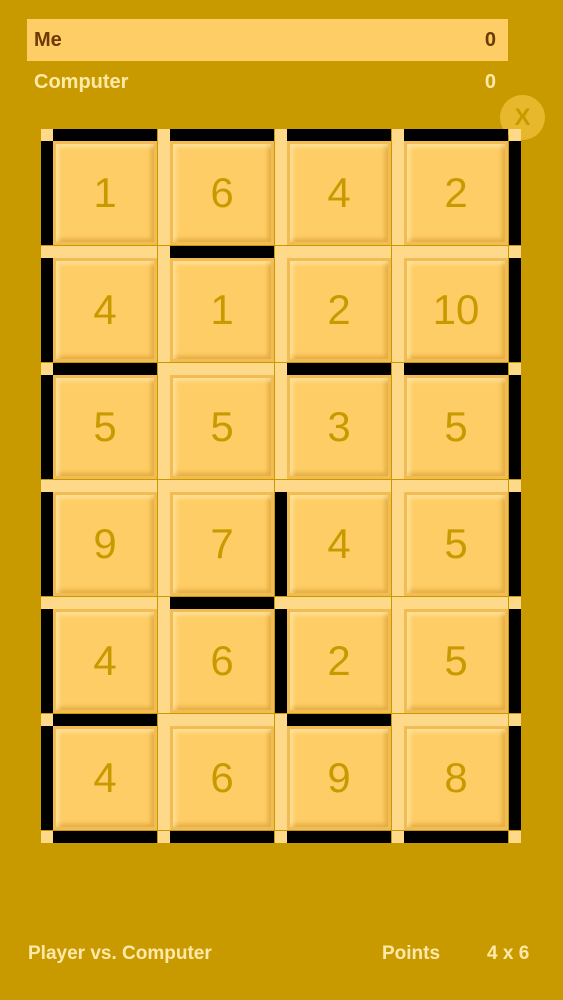 The height and width of the screenshot is (1000, 563). I want to click on board-cell: 1, so click(222, 310).